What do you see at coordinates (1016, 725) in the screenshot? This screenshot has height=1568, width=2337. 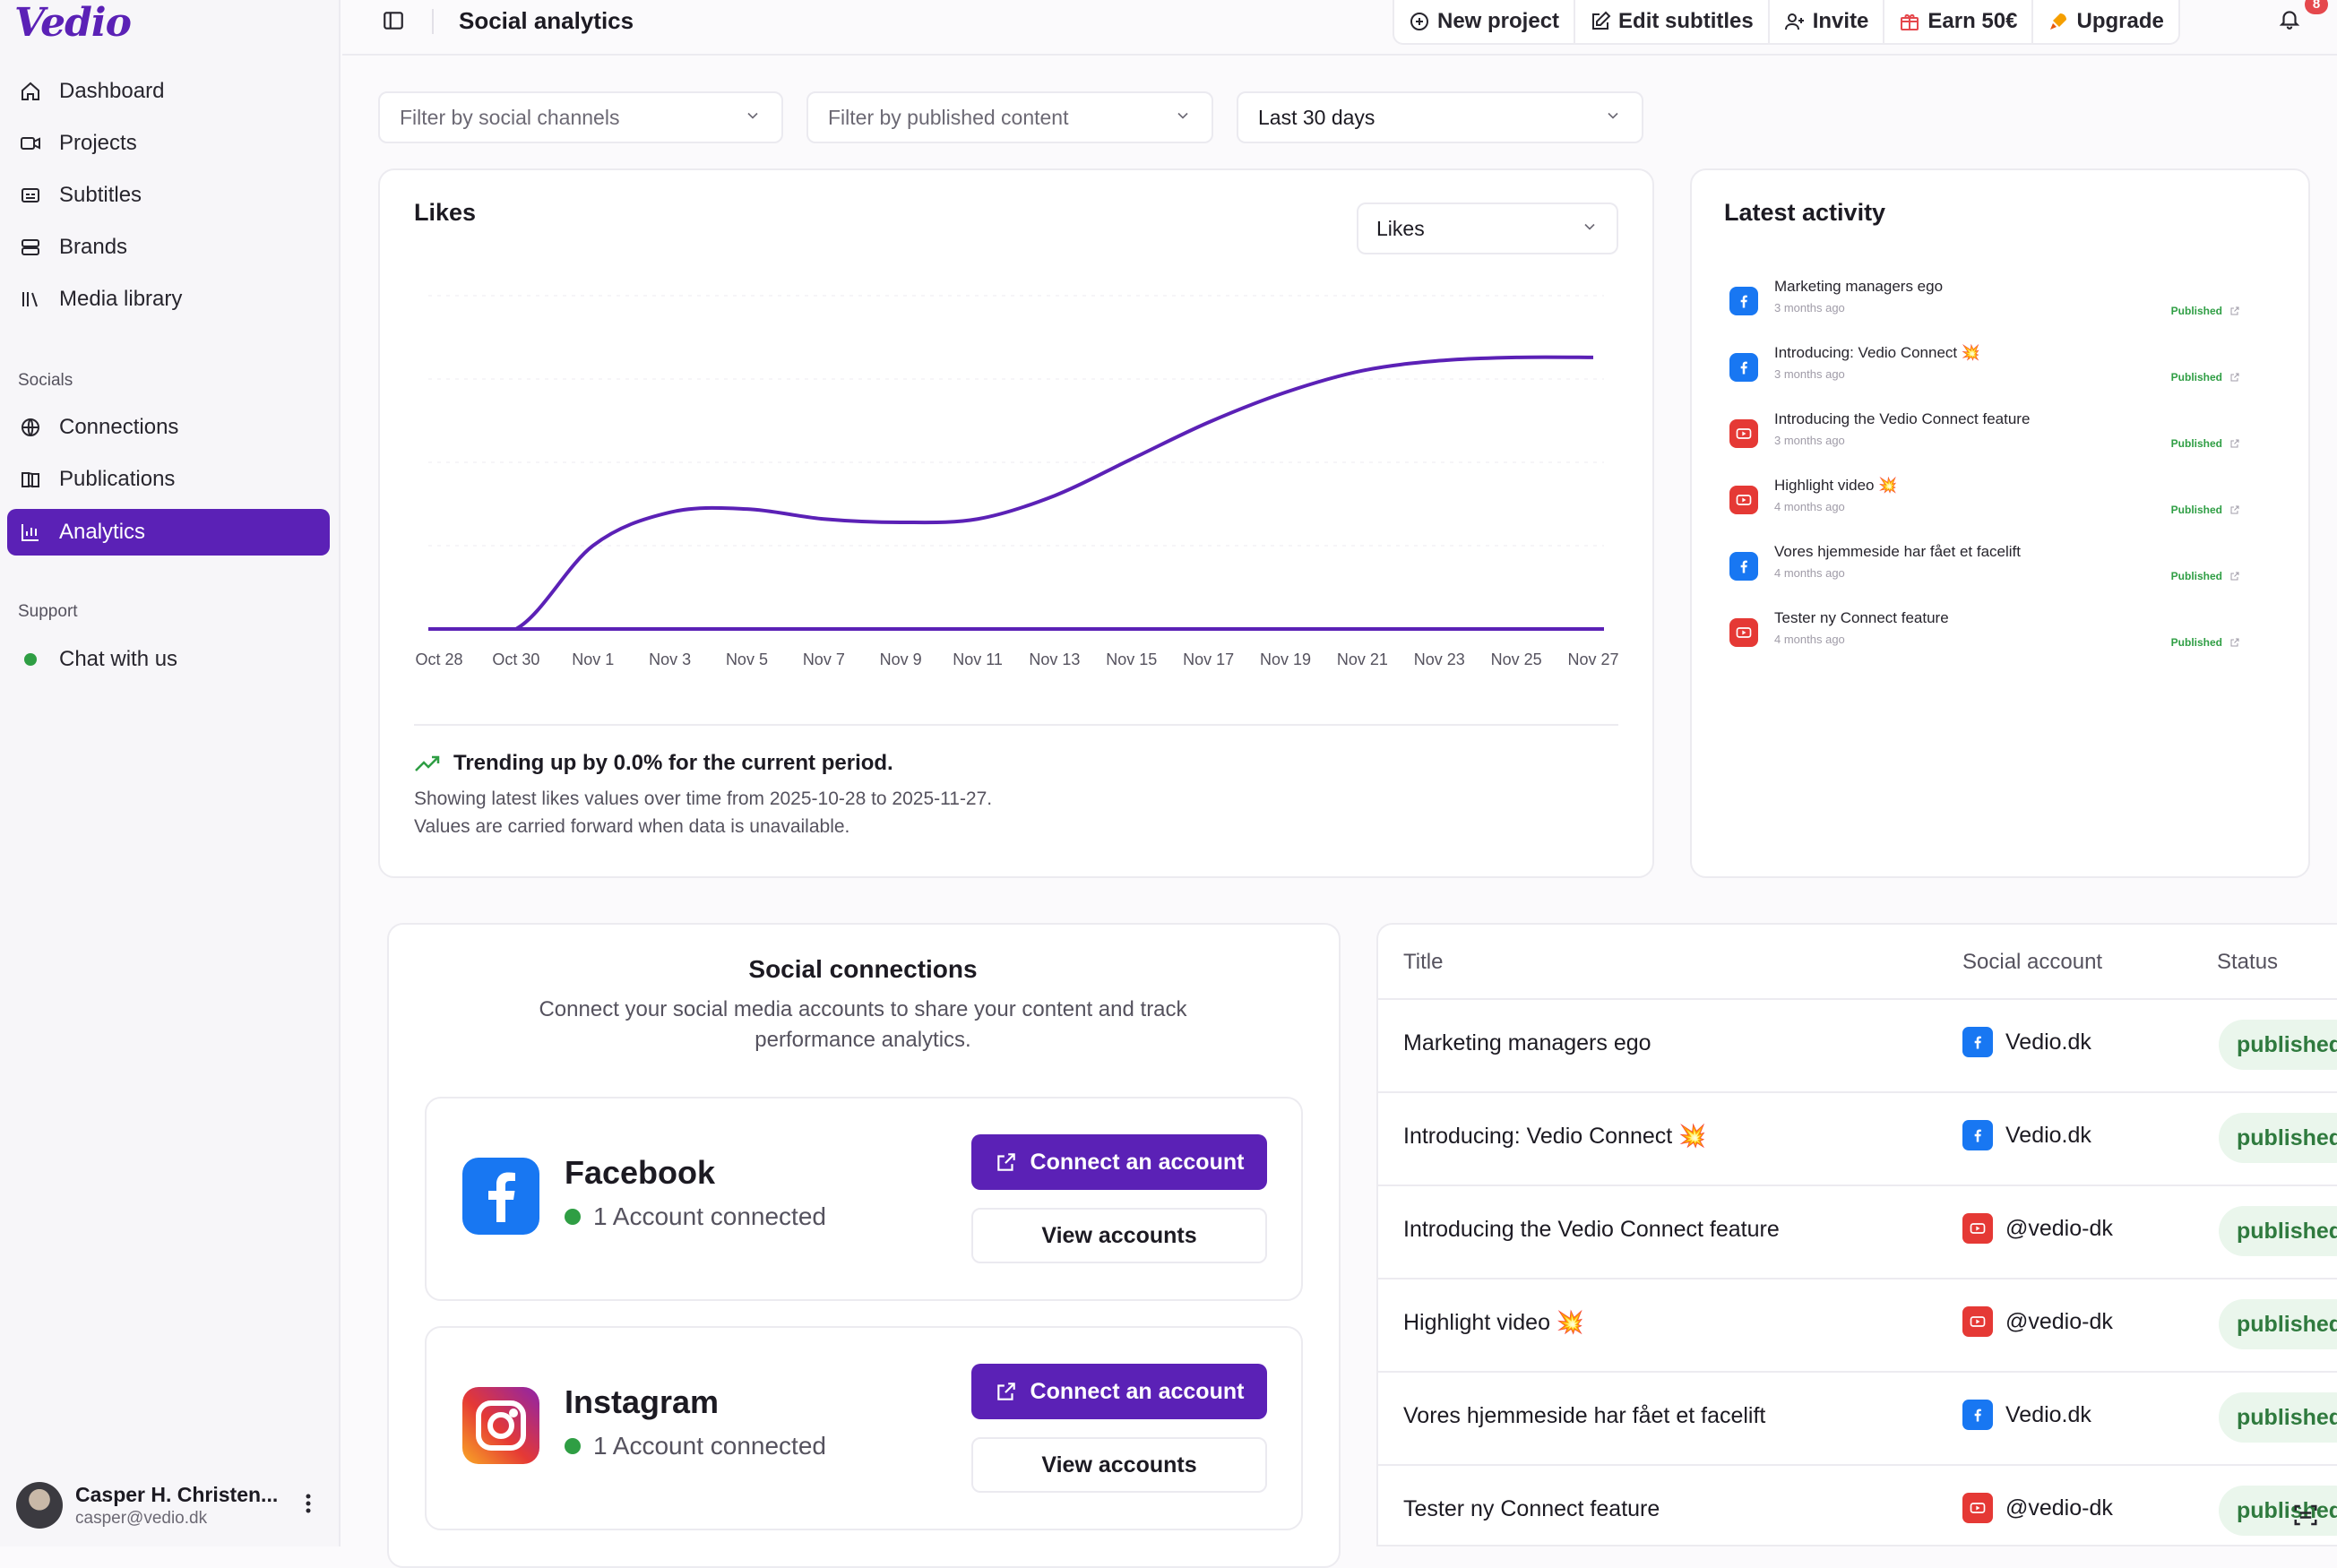 I see `divider` at bounding box center [1016, 725].